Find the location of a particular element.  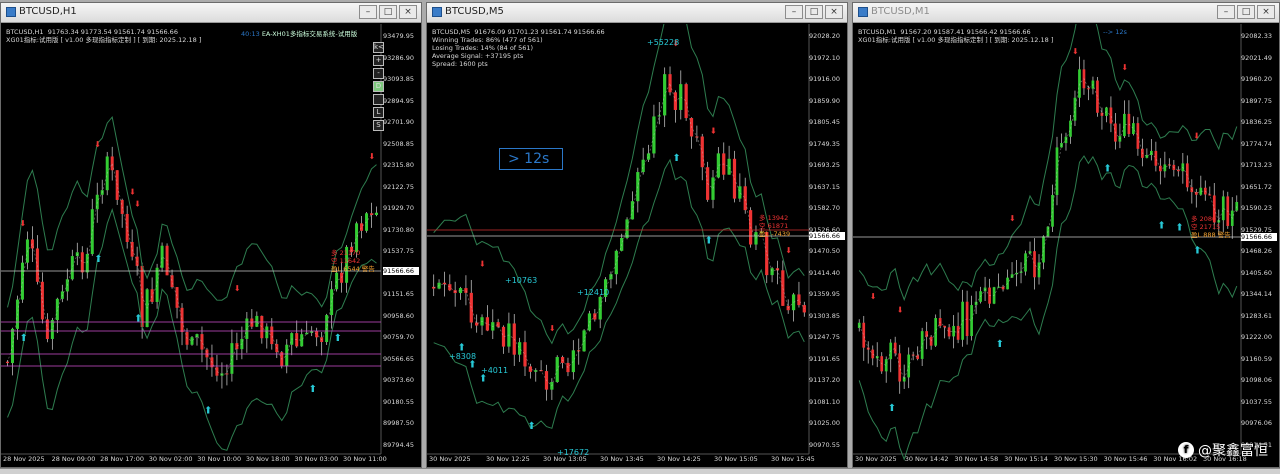

time-tick-label: 30 Nov 11:00 is located at coordinates (365, 459).